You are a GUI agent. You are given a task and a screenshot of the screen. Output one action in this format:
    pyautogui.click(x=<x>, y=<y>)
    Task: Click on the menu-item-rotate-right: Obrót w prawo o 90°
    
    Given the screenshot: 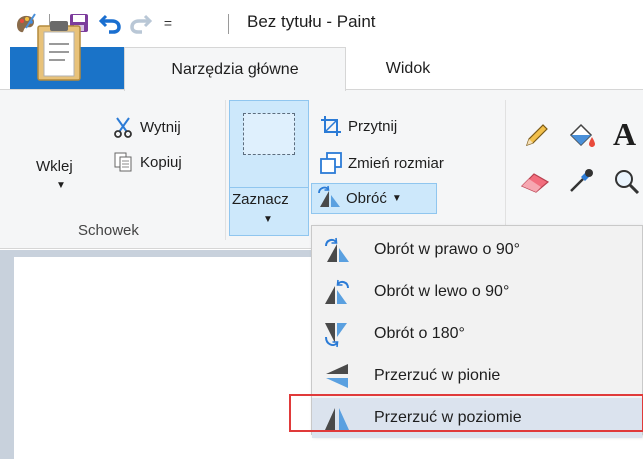 What is the action you would take?
    pyautogui.click(x=477, y=250)
    